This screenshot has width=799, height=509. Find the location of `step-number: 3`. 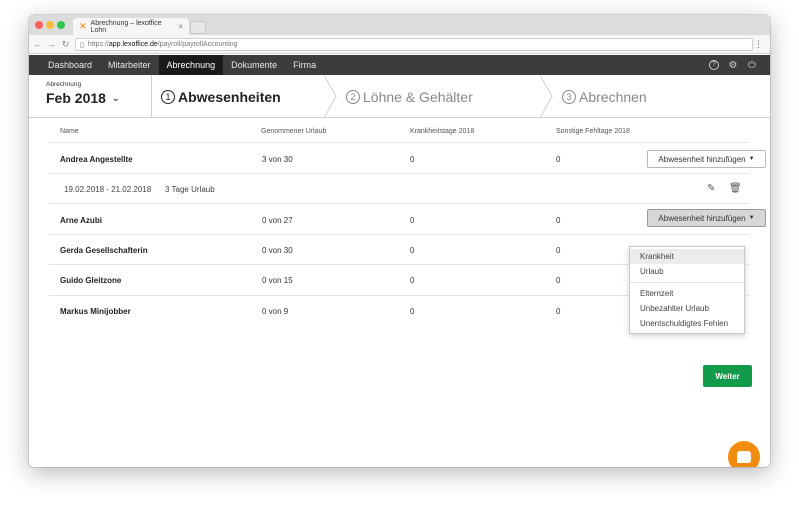

step-number: 3 is located at coordinates (569, 96).